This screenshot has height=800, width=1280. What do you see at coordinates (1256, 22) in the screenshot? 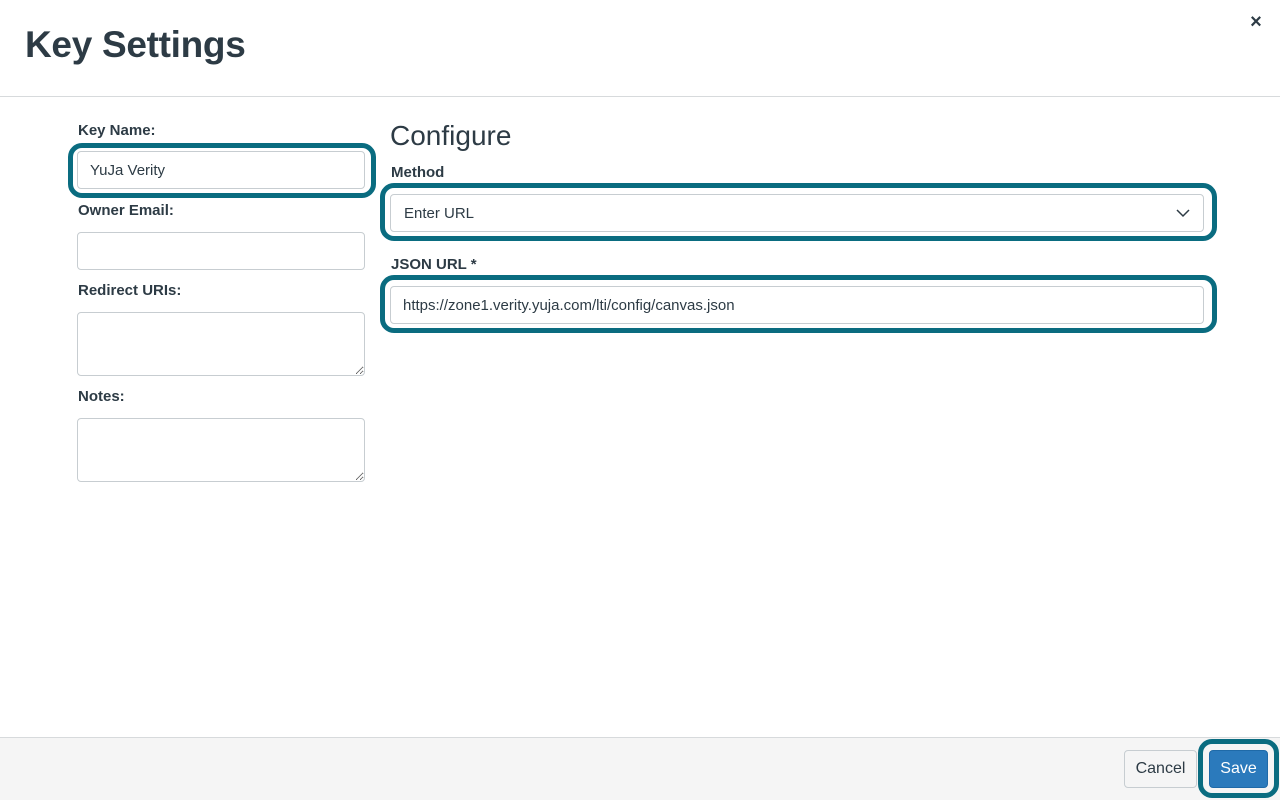
I see `close-icon: ×` at bounding box center [1256, 22].